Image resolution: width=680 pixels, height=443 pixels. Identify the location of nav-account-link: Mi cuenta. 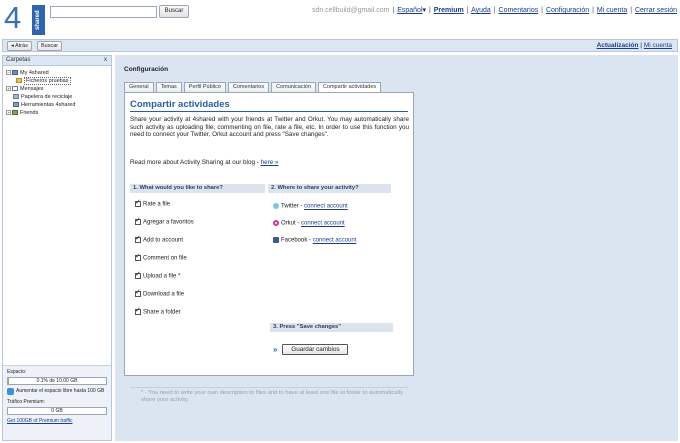
(658, 45).